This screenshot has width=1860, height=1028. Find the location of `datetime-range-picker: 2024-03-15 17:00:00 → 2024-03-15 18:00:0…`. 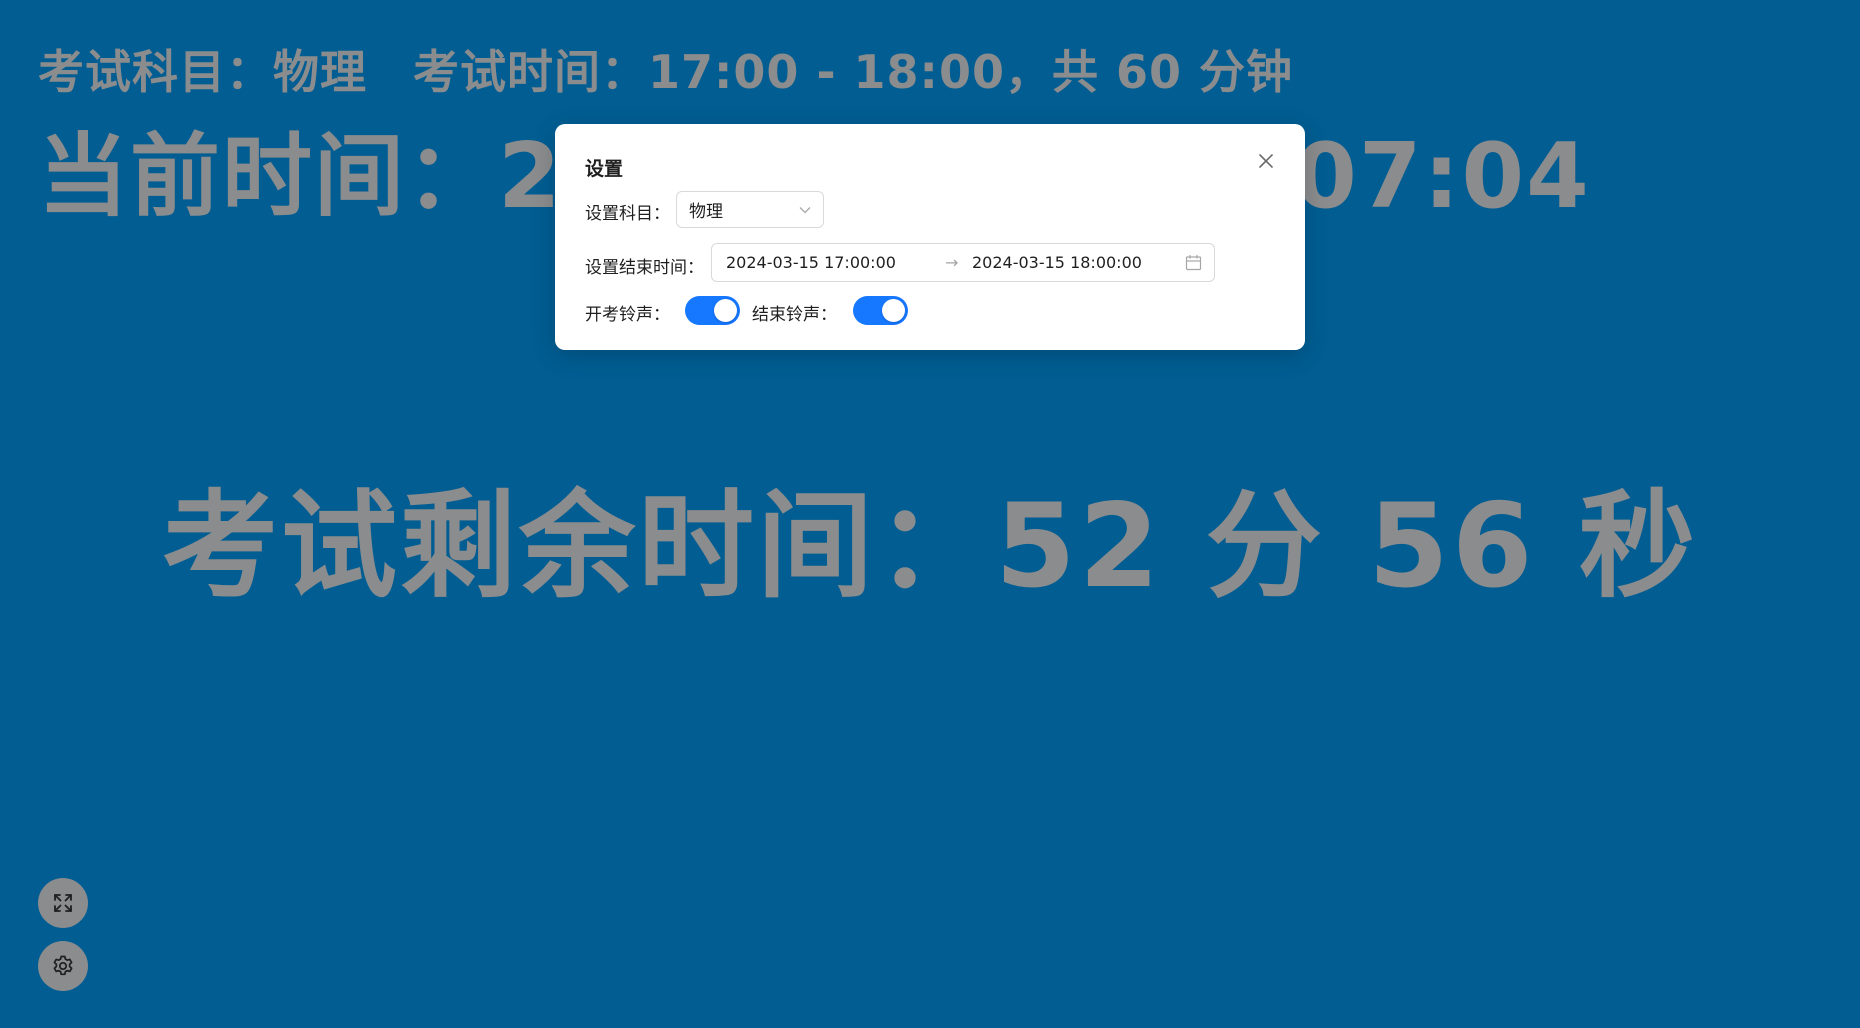

datetime-range-picker: 2024-03-15 17:00:00 → 2024-03-15 18:00:0… is located at coordinates (963, 262).